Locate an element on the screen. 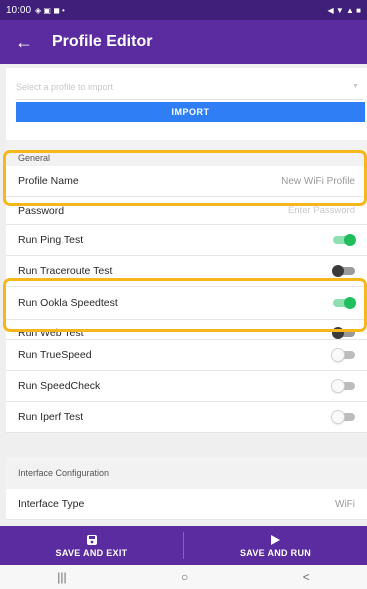  run-traceroute-test-toggle is located at coordinates (343, 271).